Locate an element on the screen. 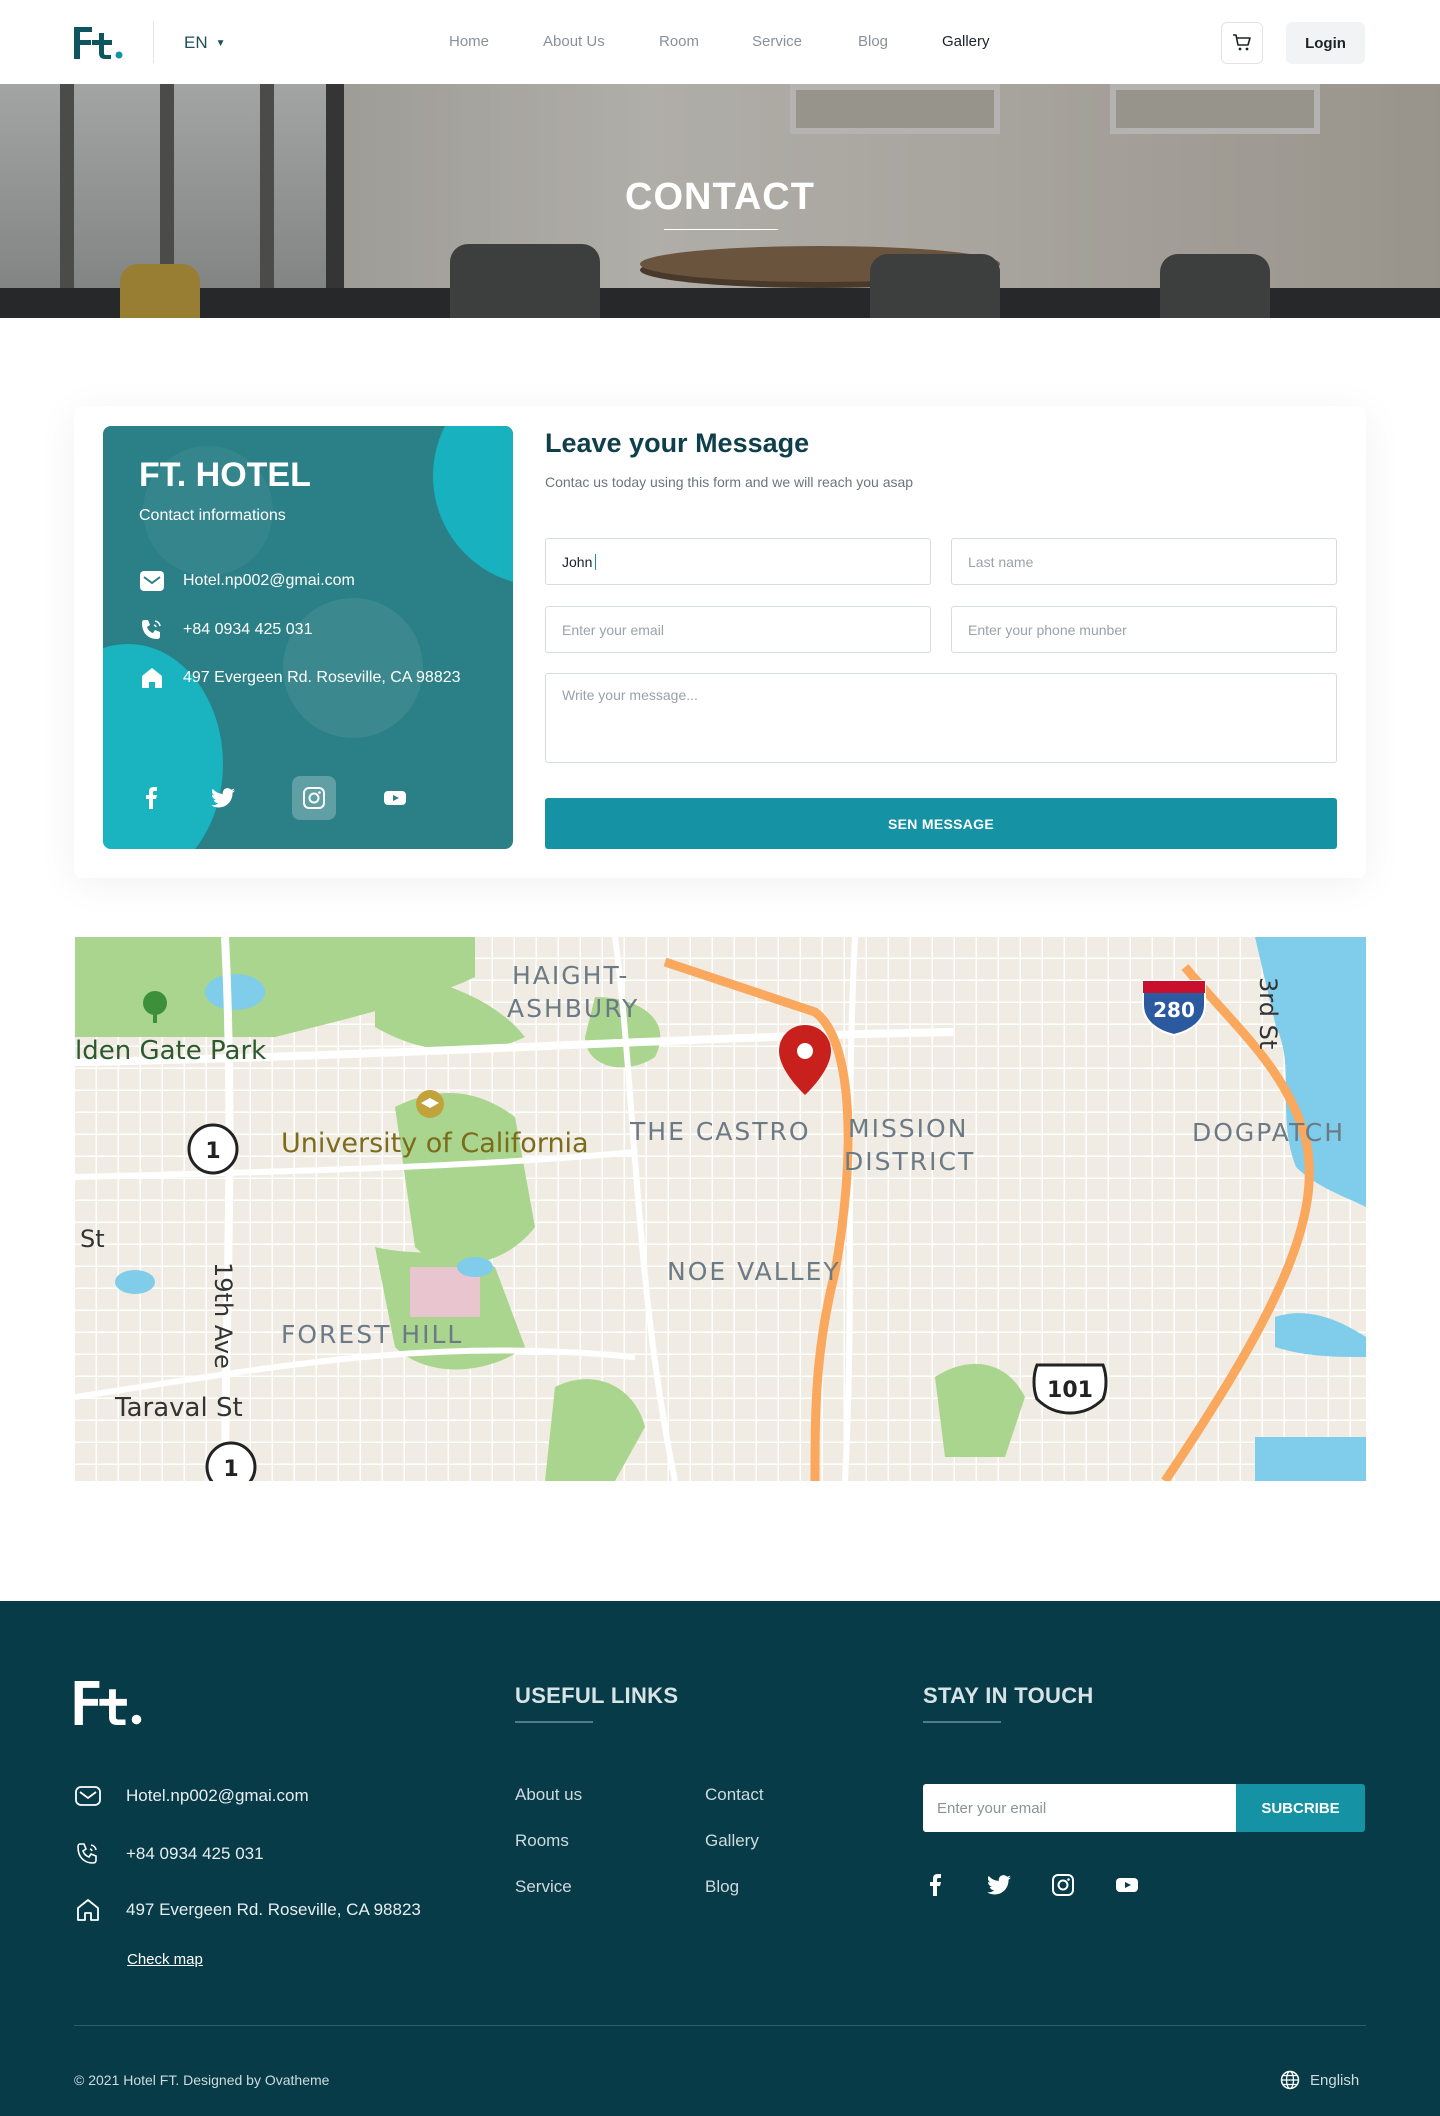 Image resolution: width=1440 pixels, height=2116 pixels. first-name-value: John is located at coordinates (577, 561).